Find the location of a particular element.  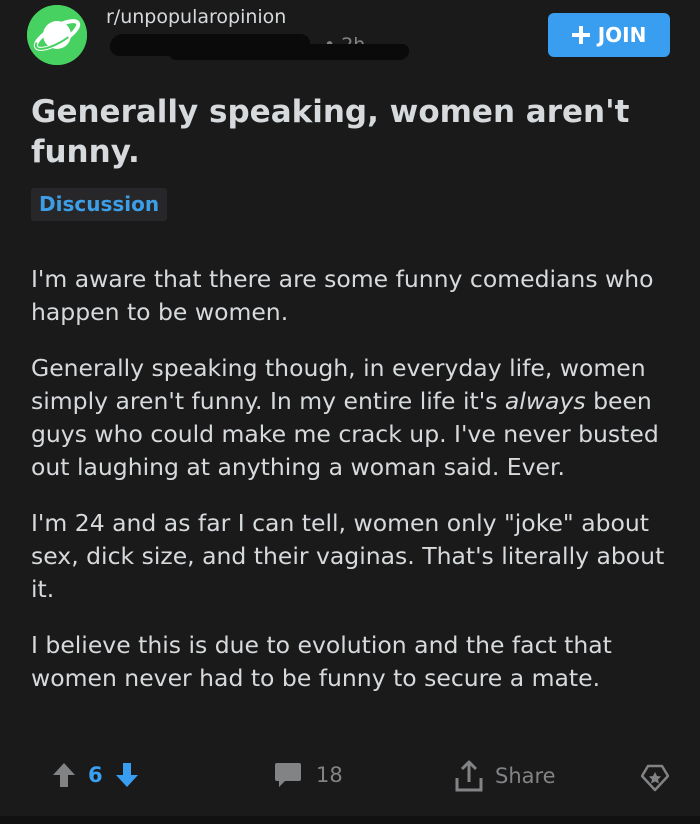

upvote-icon is located at coordinates (64, 775).